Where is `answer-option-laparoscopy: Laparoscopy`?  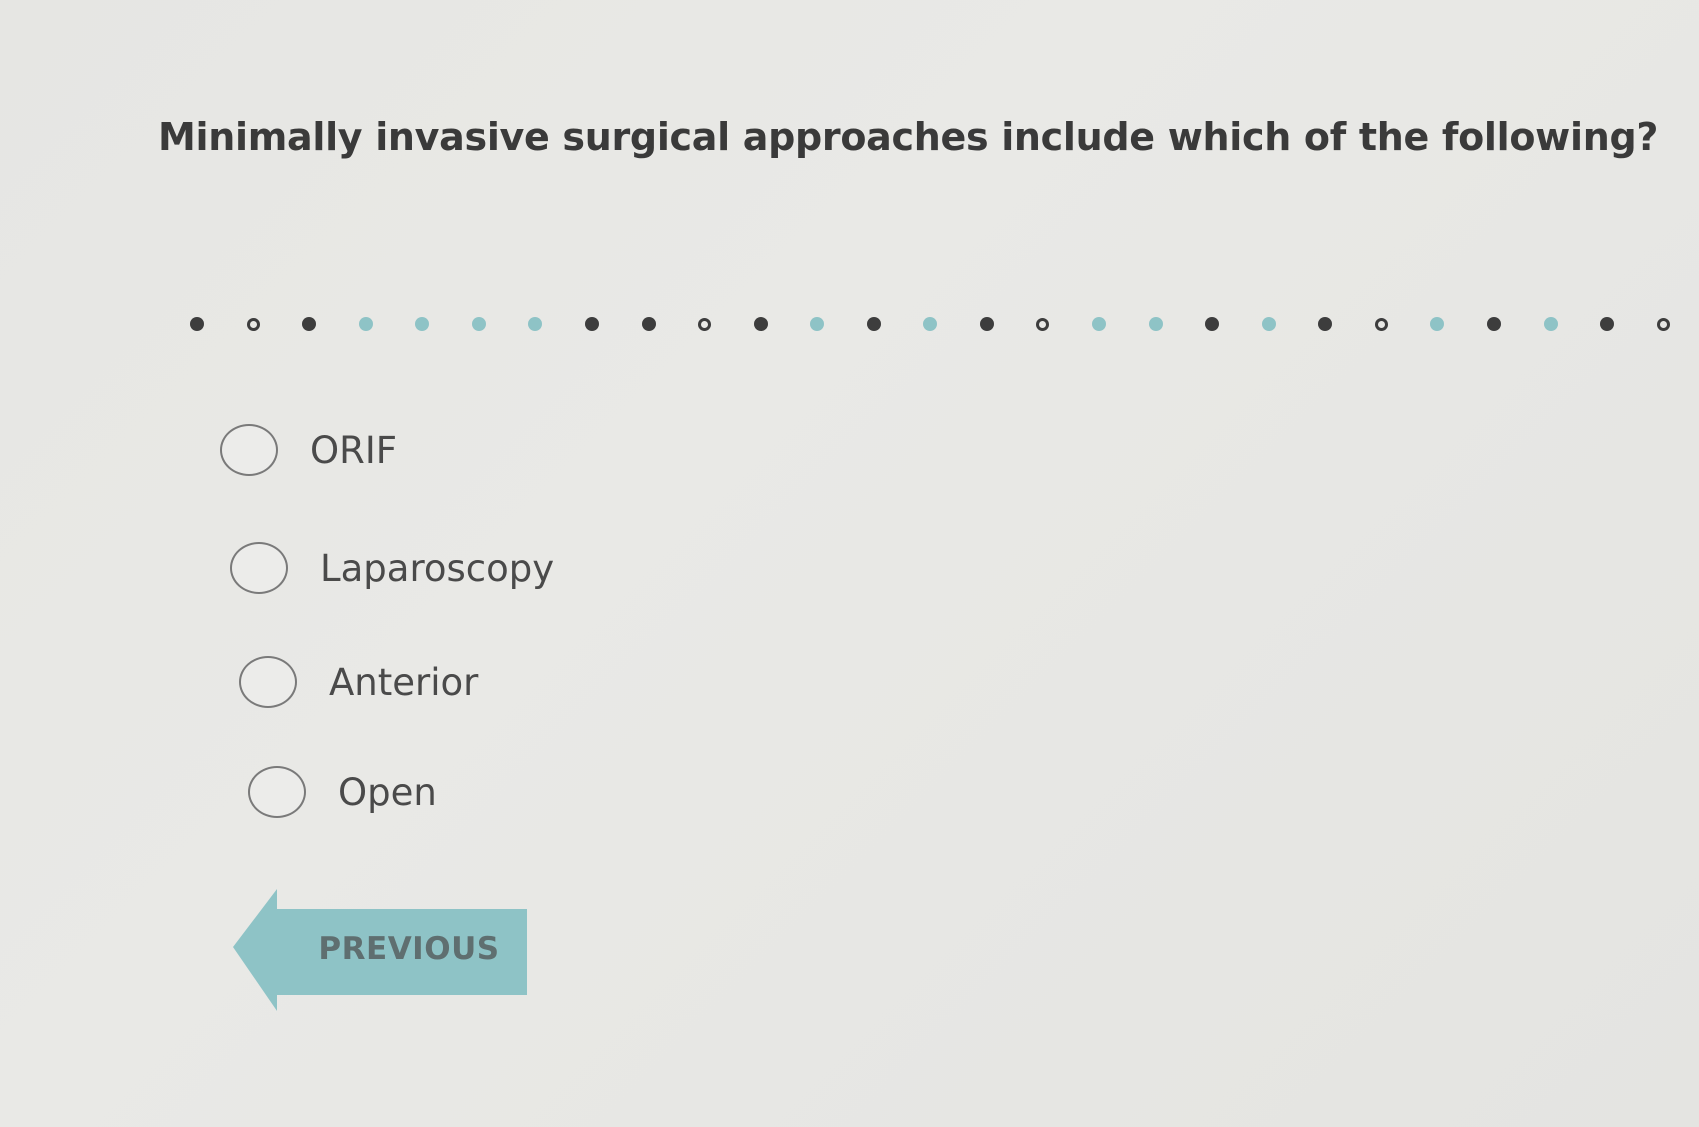
answer-option-laparoscopy: Laparoscopy is located at coordinates (392, 568).